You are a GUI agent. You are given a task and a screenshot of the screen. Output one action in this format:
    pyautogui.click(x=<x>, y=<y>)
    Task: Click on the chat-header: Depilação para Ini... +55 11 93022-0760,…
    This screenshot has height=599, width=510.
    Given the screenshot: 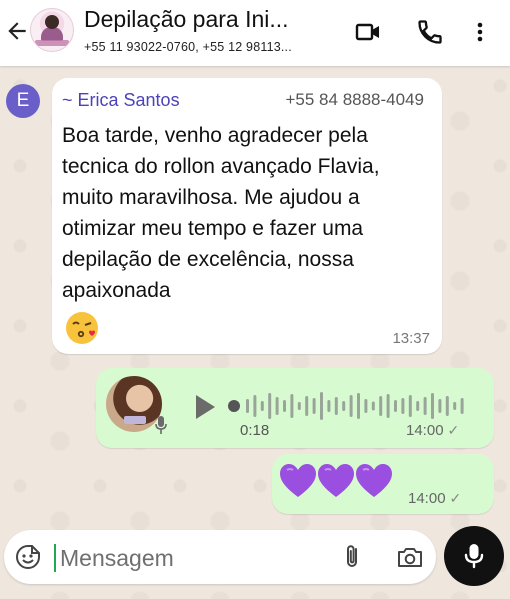 What is the action you would take?
    pyautogui.click(x=255, y=33)
    